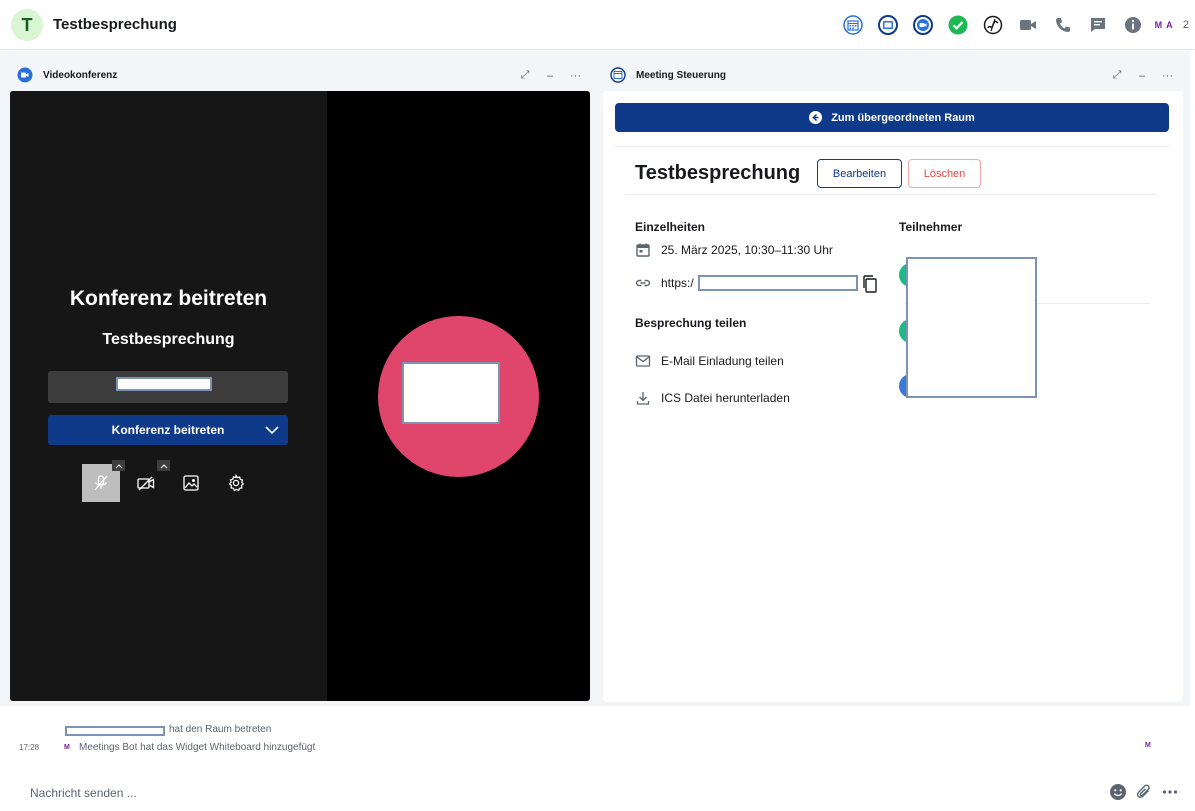 This screenshot has height=811, width=1195. What do you see at coordinates (853, 25) in the screenshot?
I see `calendar-widget-icon` at bounding box center [853, 25].